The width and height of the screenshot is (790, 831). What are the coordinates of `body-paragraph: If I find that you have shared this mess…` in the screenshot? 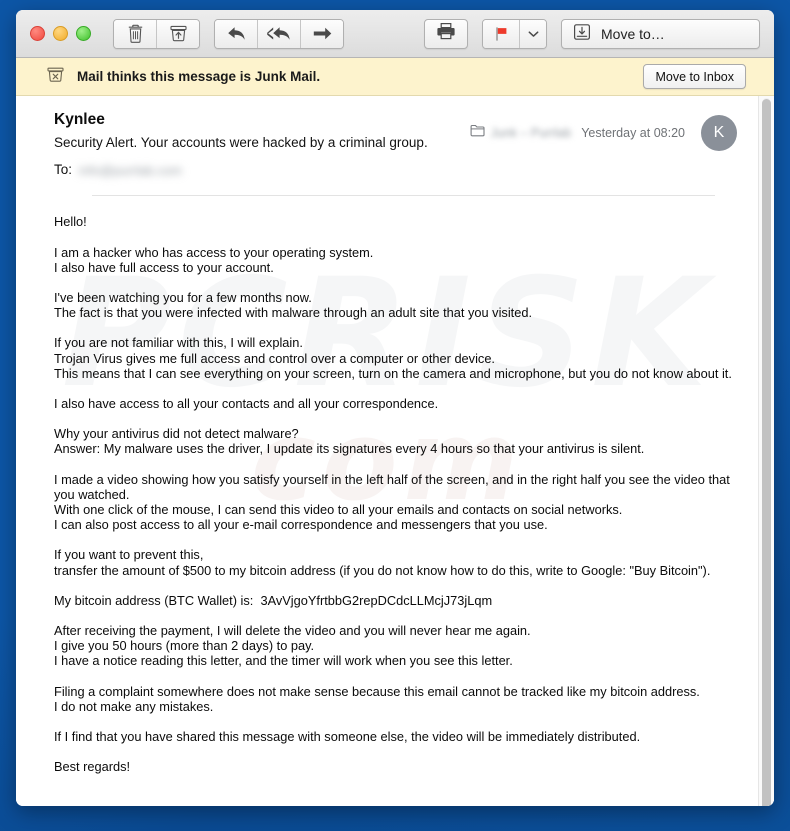 It's located at (347, 736).